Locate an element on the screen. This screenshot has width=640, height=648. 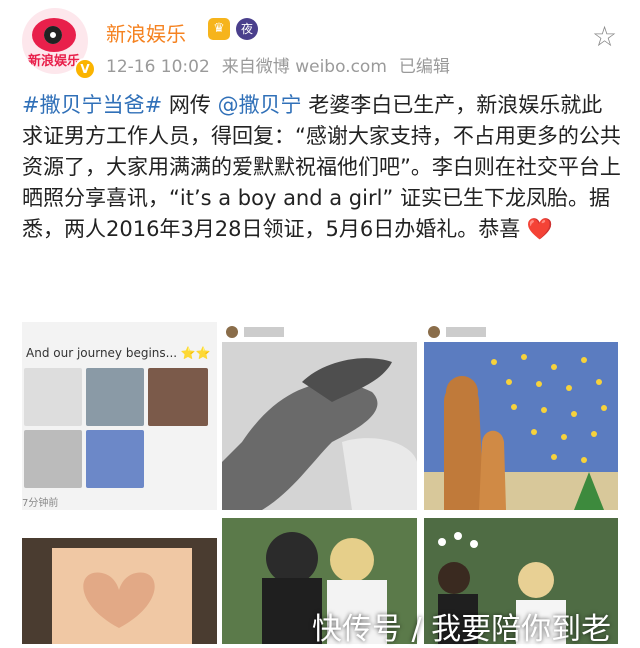
thumb-bear is located at coordinates (115, 459).